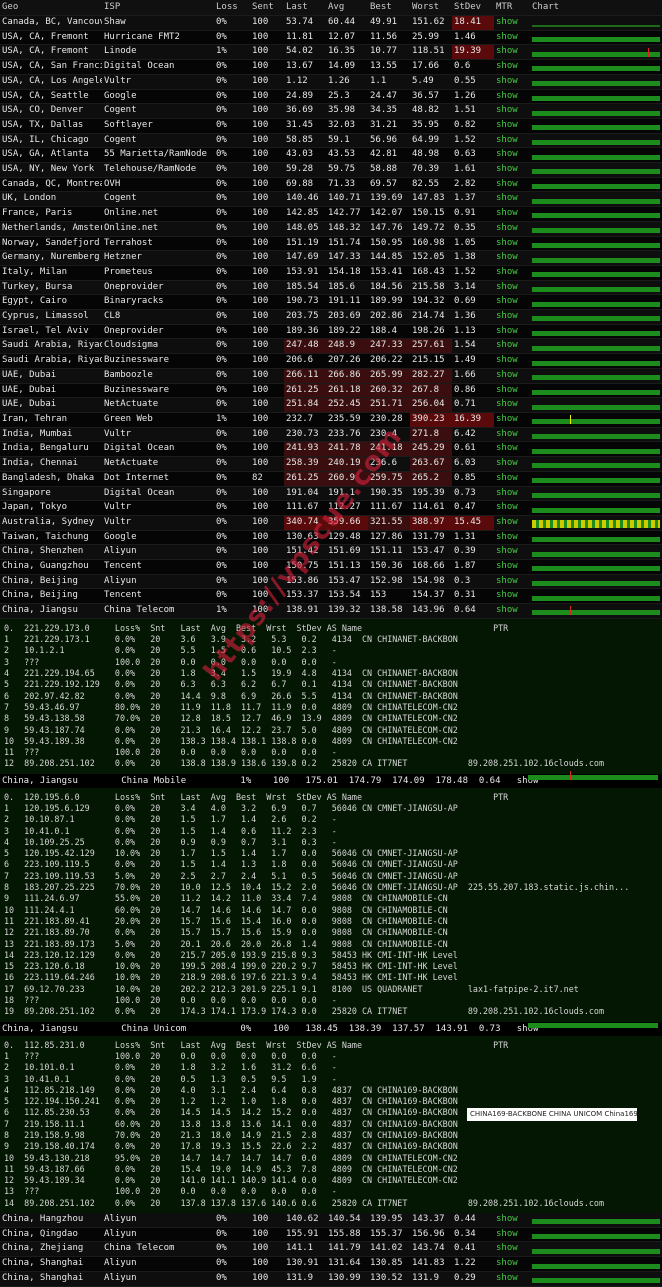 This screenshot has width=662, height=1287. What do you see at coordinates (51, 361) in the screenshot?
I see `cell-geo: Saudi Arabia, Riyadh` at bounding box center [51, 361].